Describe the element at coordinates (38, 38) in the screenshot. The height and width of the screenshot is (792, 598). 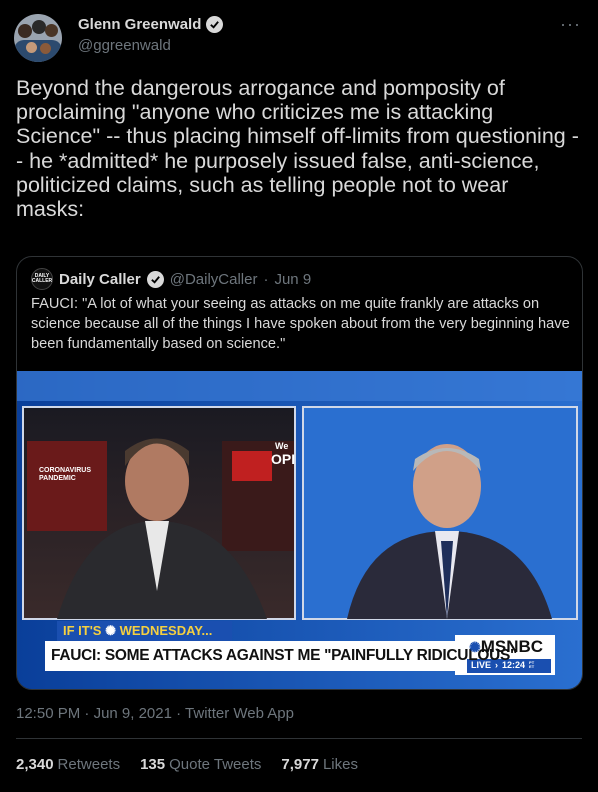
I see `author-avatar` at that location.